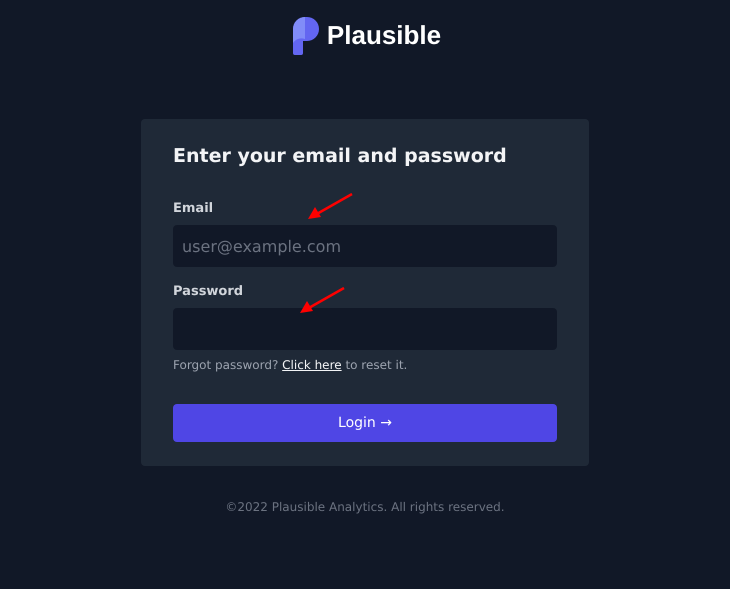  What do you see at coordinates (208, 291) in the screenshot?
I see `field-label: Password` at bounding box center [208, 291].